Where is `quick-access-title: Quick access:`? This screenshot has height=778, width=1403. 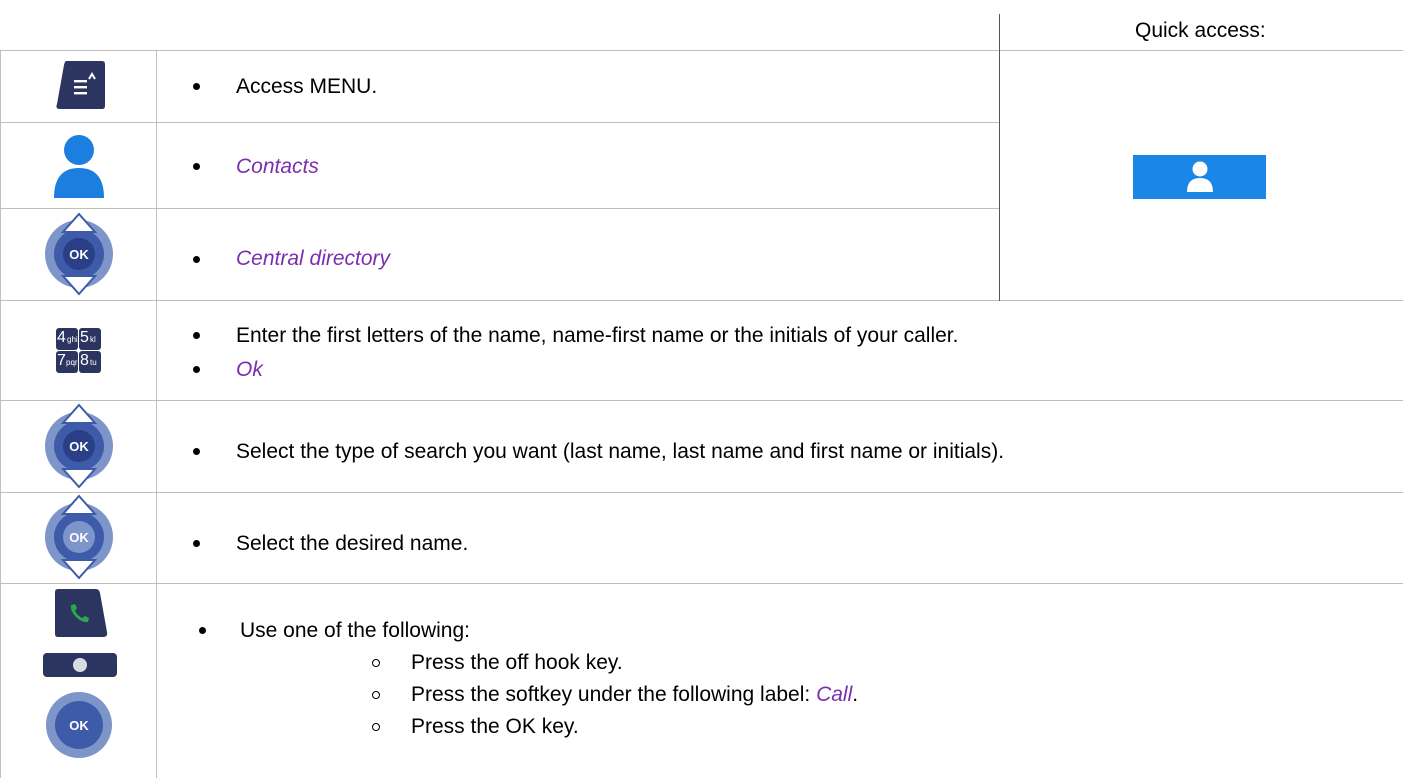 quick-access-title: Quick access: is located at coordinates (1200, 30).